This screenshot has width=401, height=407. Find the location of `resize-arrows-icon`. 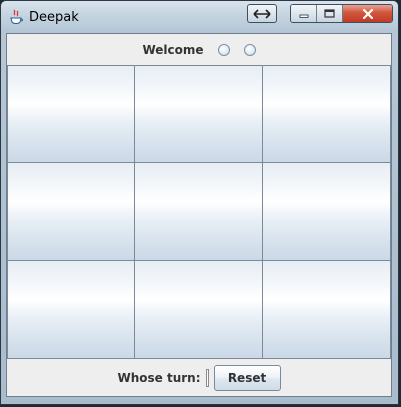

resize-arrows-icon is located at coordinates (262, 13).